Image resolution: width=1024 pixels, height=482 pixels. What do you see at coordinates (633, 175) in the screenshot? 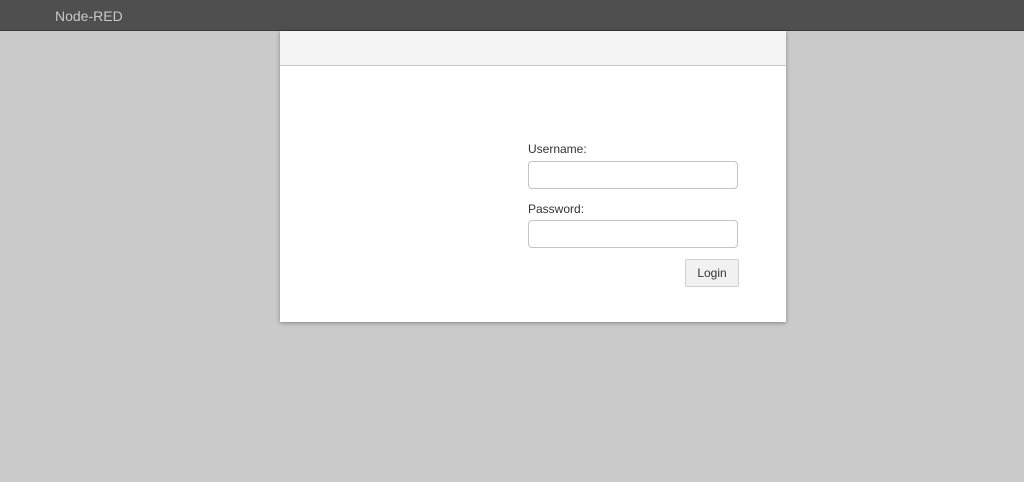
I see `username-input` at bounding box center [633, 175].